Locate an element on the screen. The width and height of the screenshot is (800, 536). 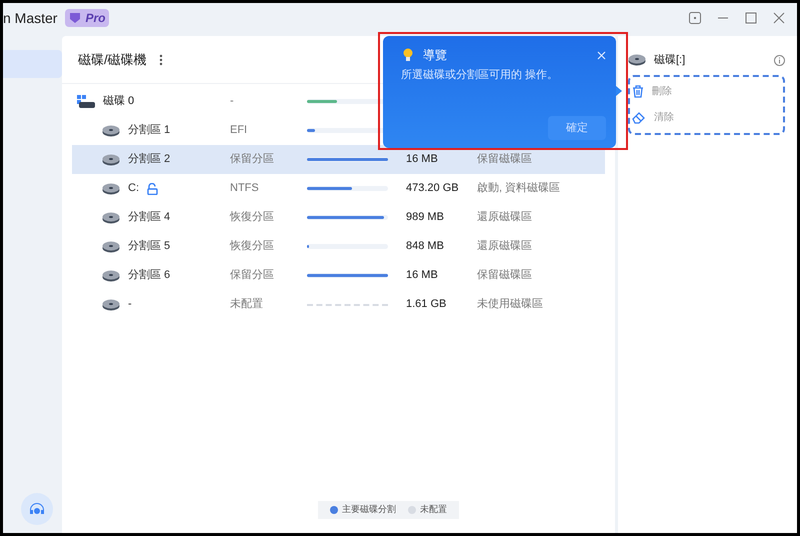
trash-icon is located at coordinates (638, 91).